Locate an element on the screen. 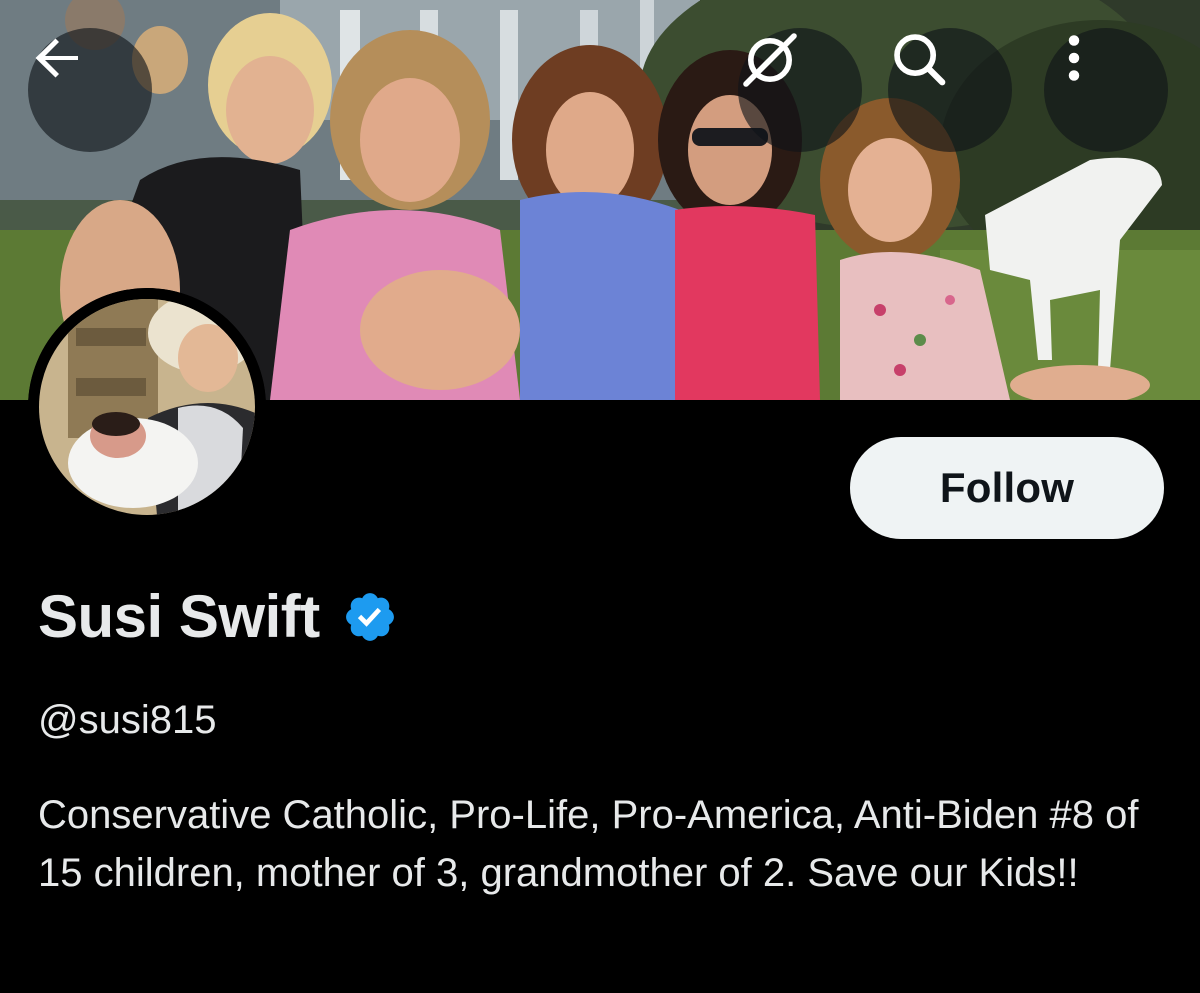 The height and width of the screenshot is (993, 1200). name-row: Susi Swift is located at coordinates (218, 617).